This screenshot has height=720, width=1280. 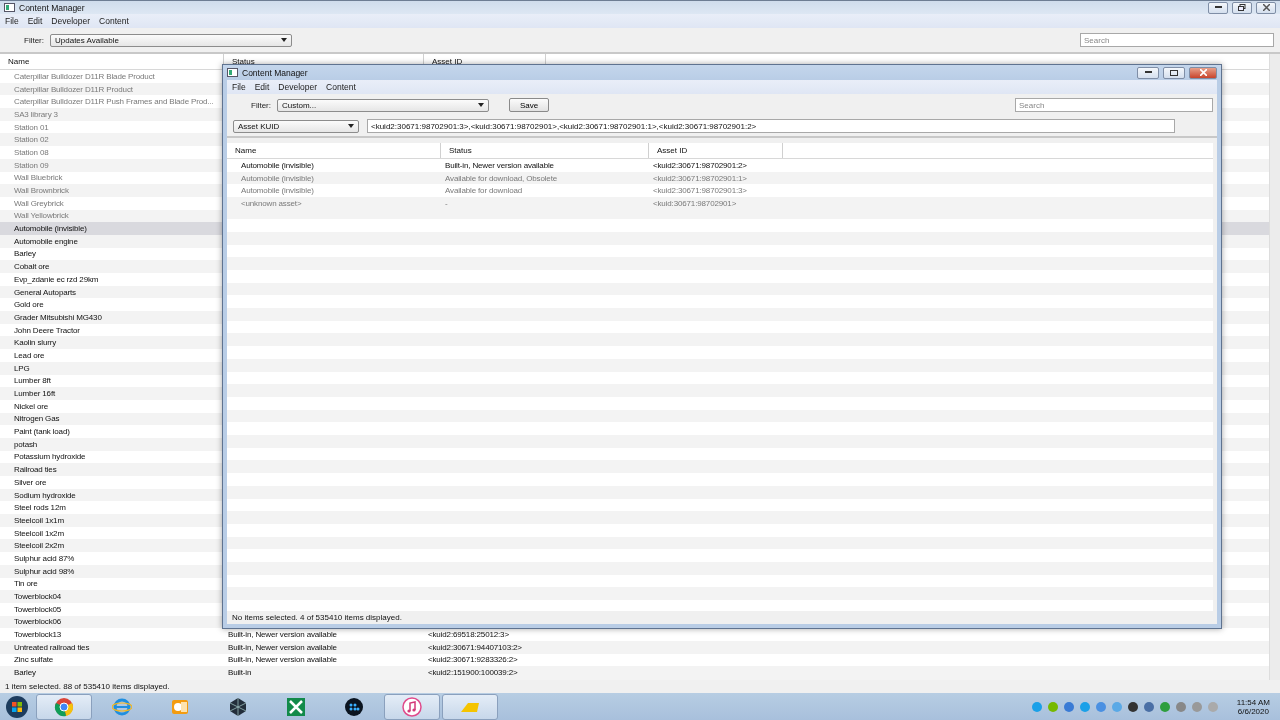 I want to click on save-button: Save, so click(x=529, y=105).